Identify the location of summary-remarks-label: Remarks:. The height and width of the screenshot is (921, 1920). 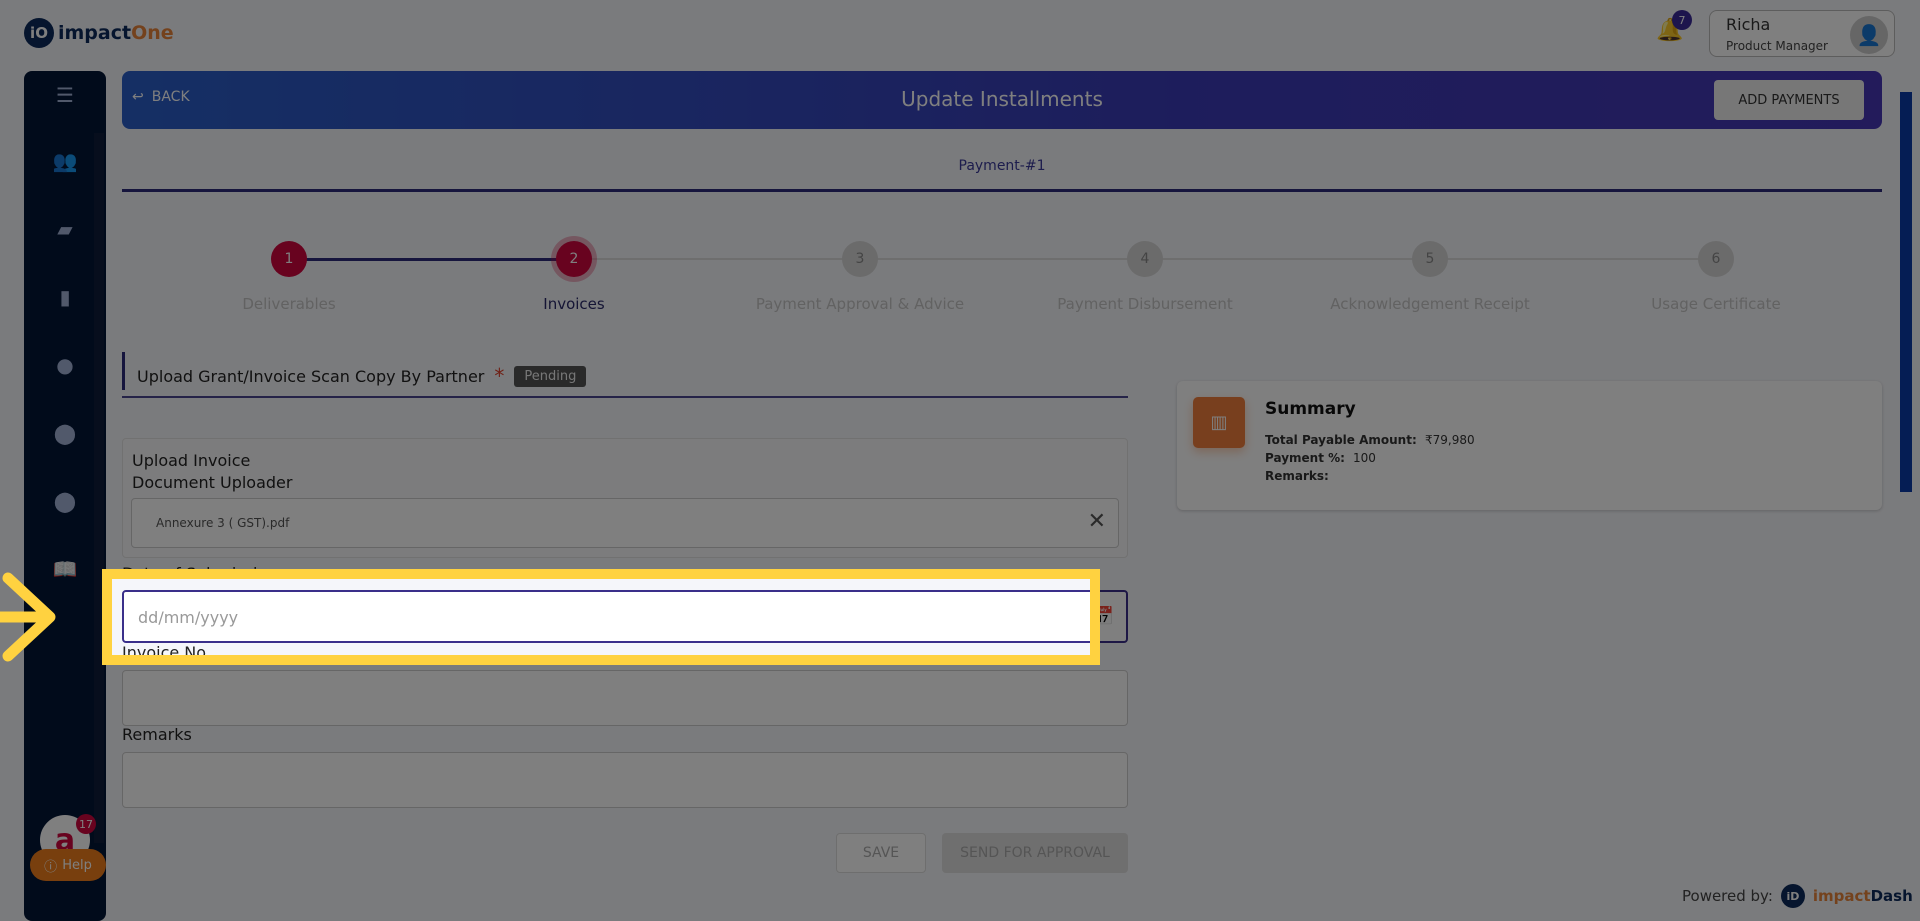
(1297, 476).